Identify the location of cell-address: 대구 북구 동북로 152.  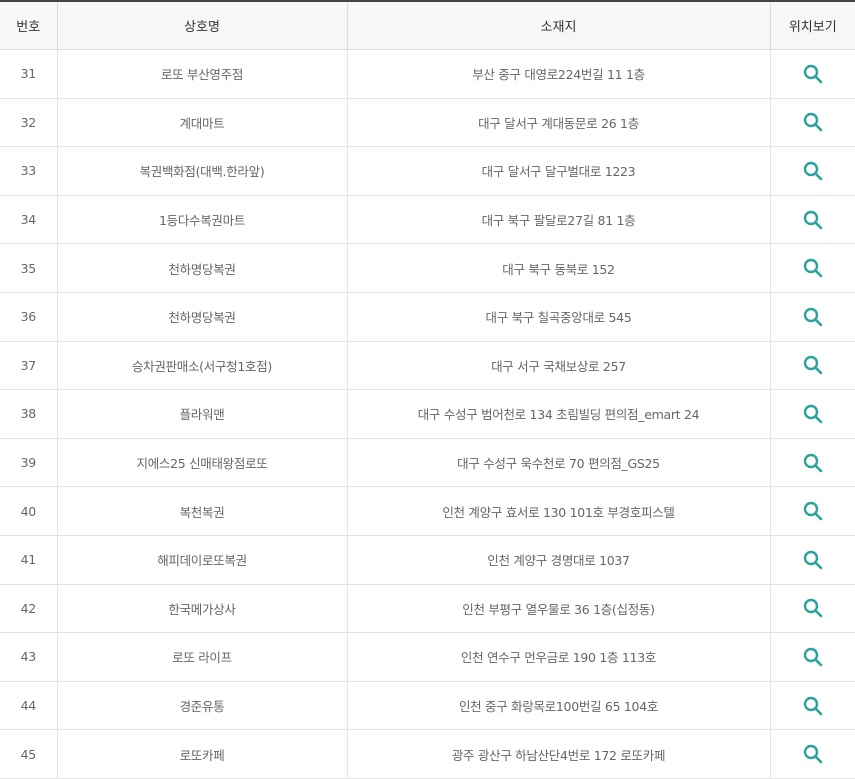
(559, 268).